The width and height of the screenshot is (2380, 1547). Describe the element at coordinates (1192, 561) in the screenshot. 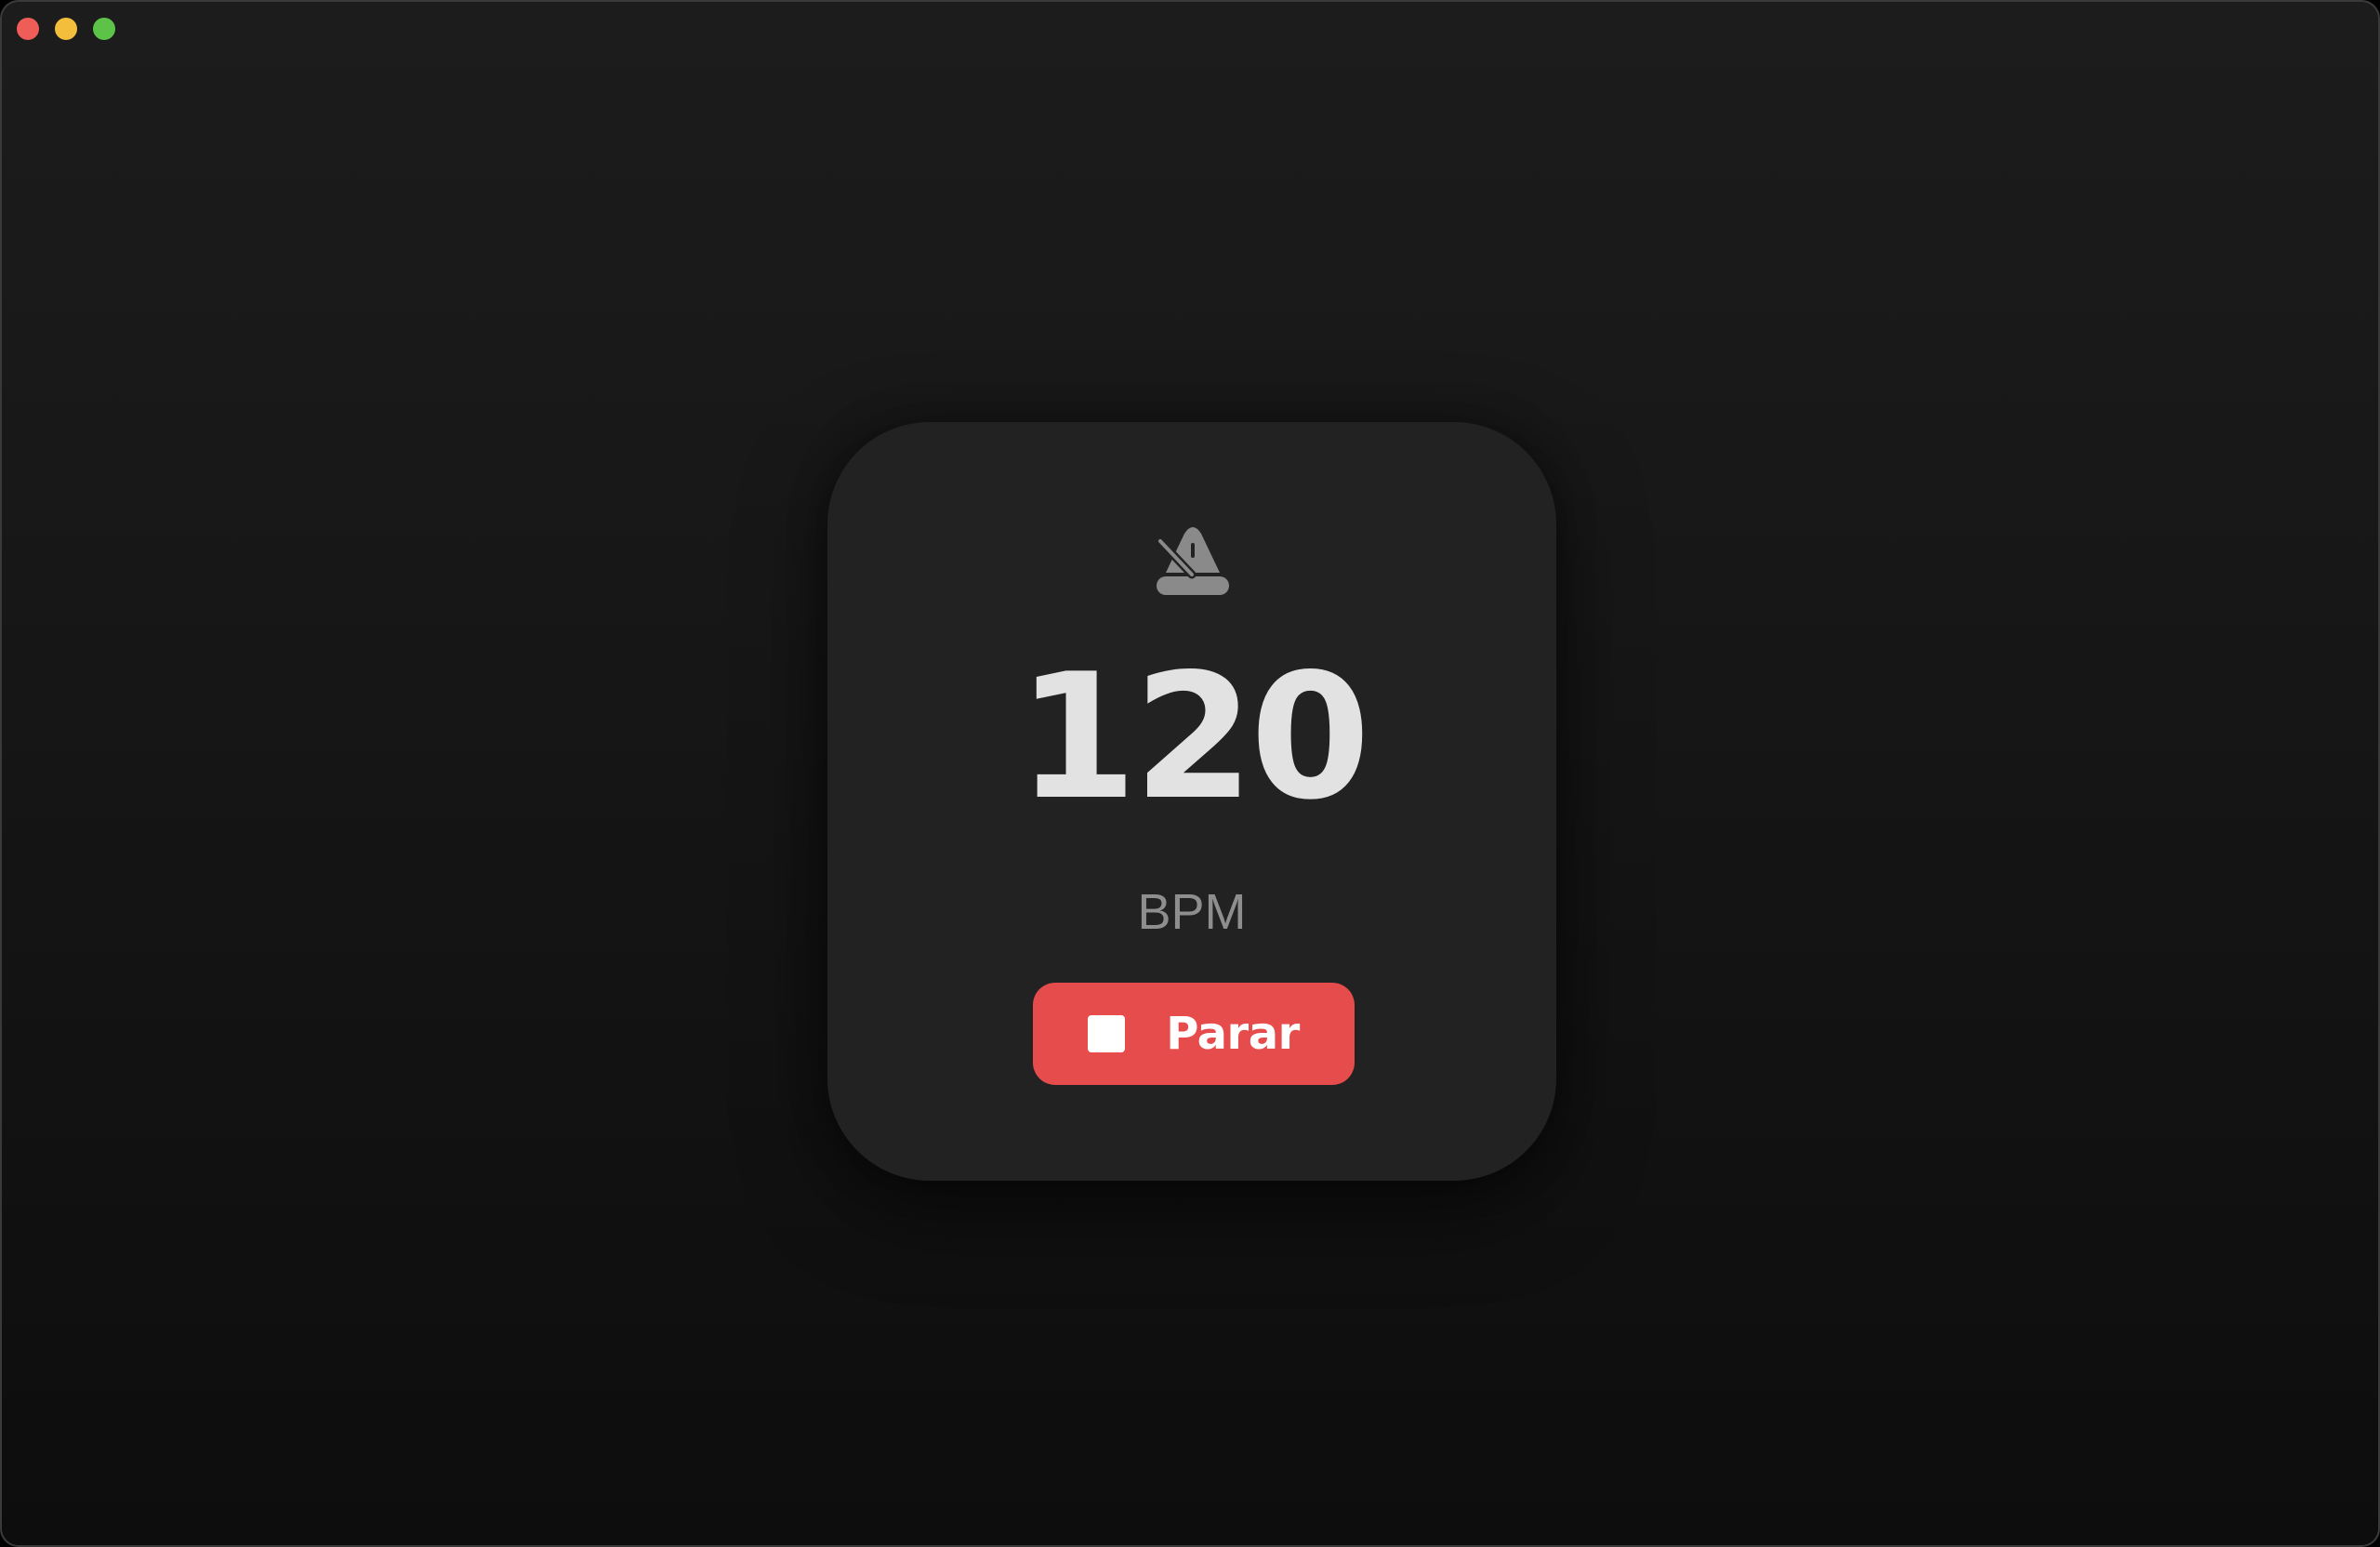

I see `metronome-icon` at that location.